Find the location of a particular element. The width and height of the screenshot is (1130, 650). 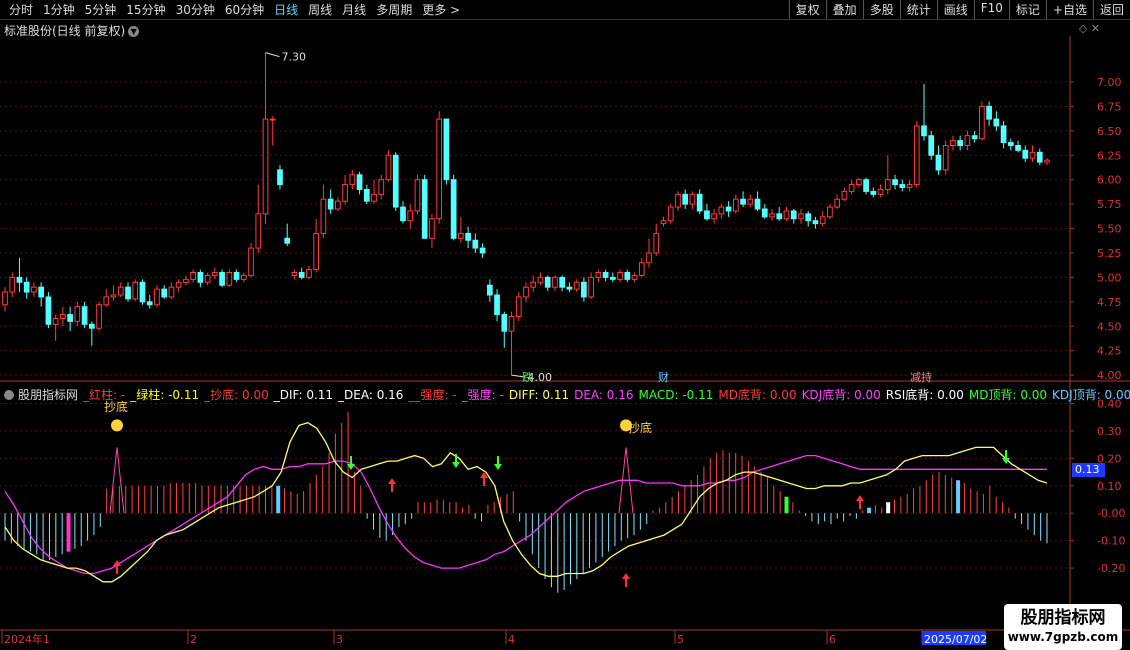

indicator-value-1: _绿柱: -0.11 is located at coordinates (165, 395).